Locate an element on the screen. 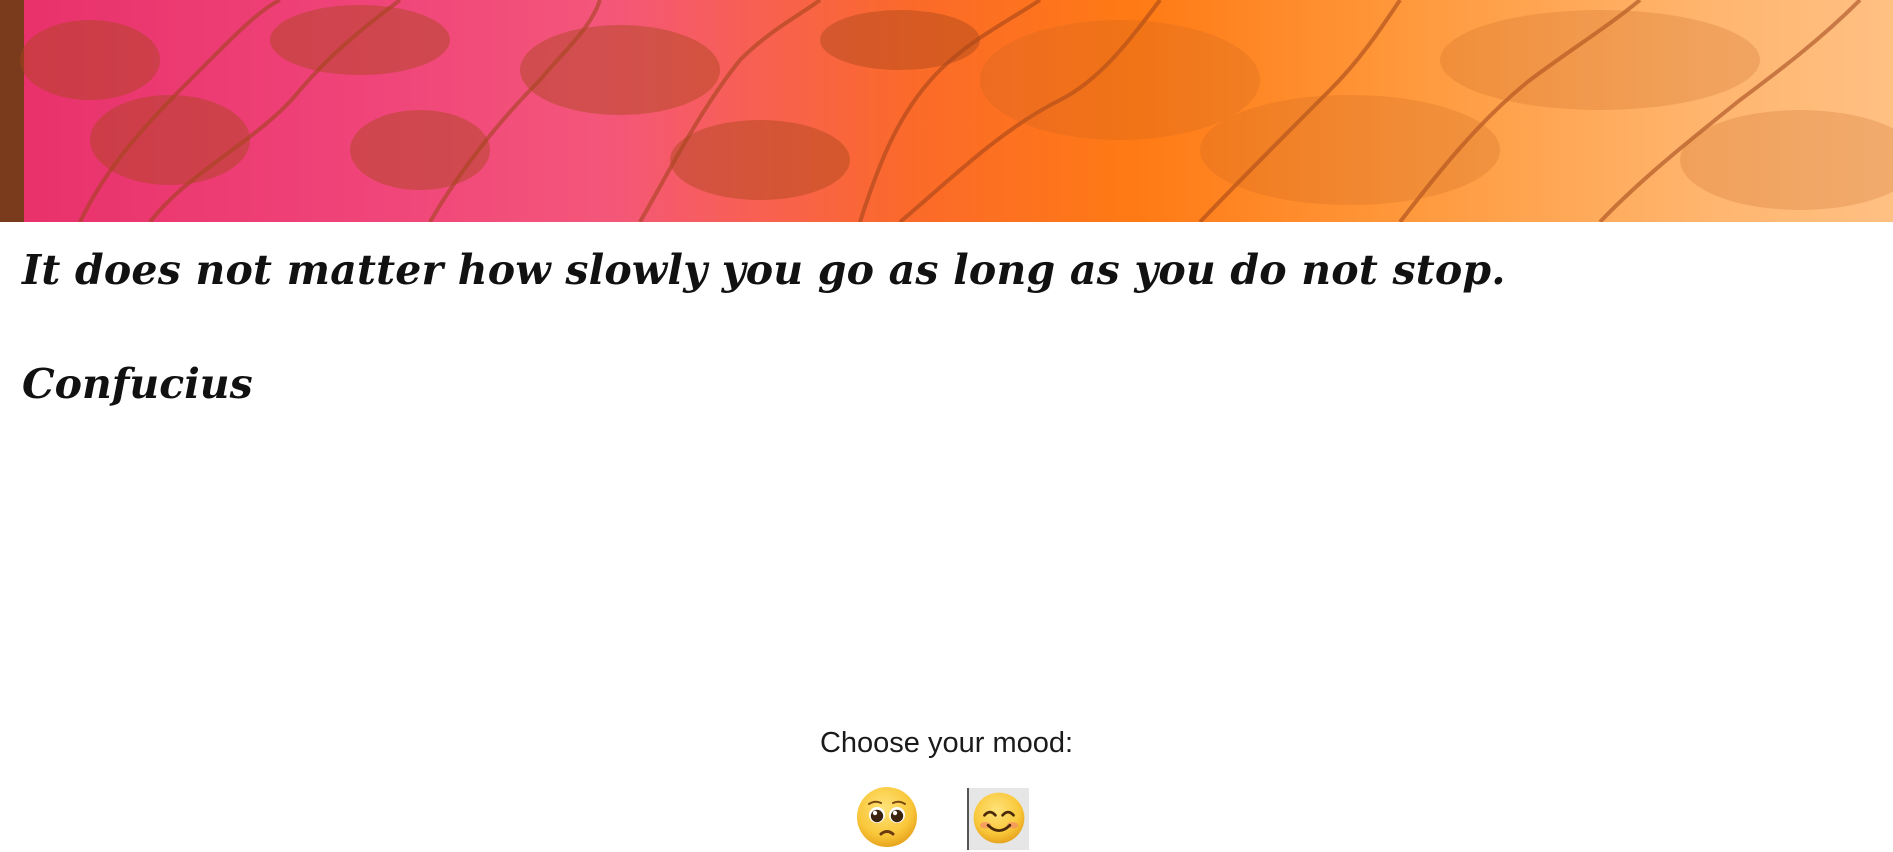 This screenshot has height=852, width=1893. mood-prompt: Choose your mood: is located at coordinates (946, 743).